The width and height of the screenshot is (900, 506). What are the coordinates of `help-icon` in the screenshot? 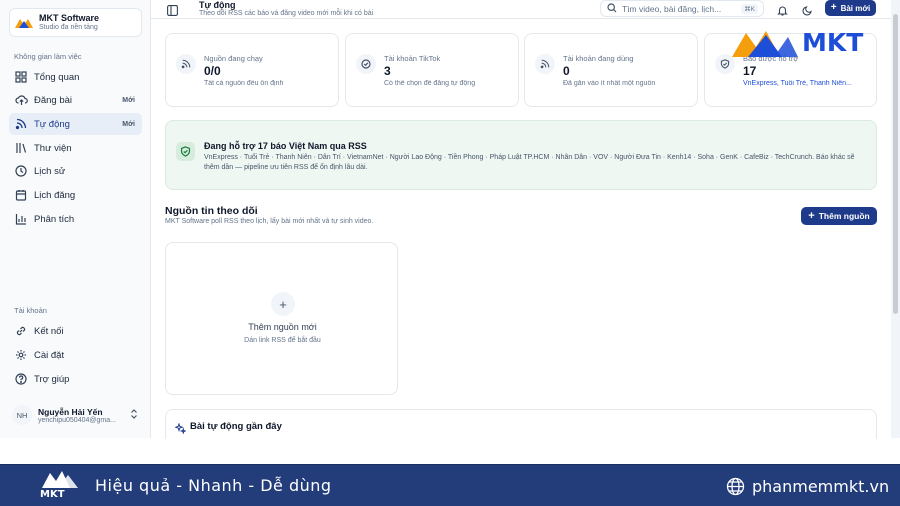 It's located at (21, 379).